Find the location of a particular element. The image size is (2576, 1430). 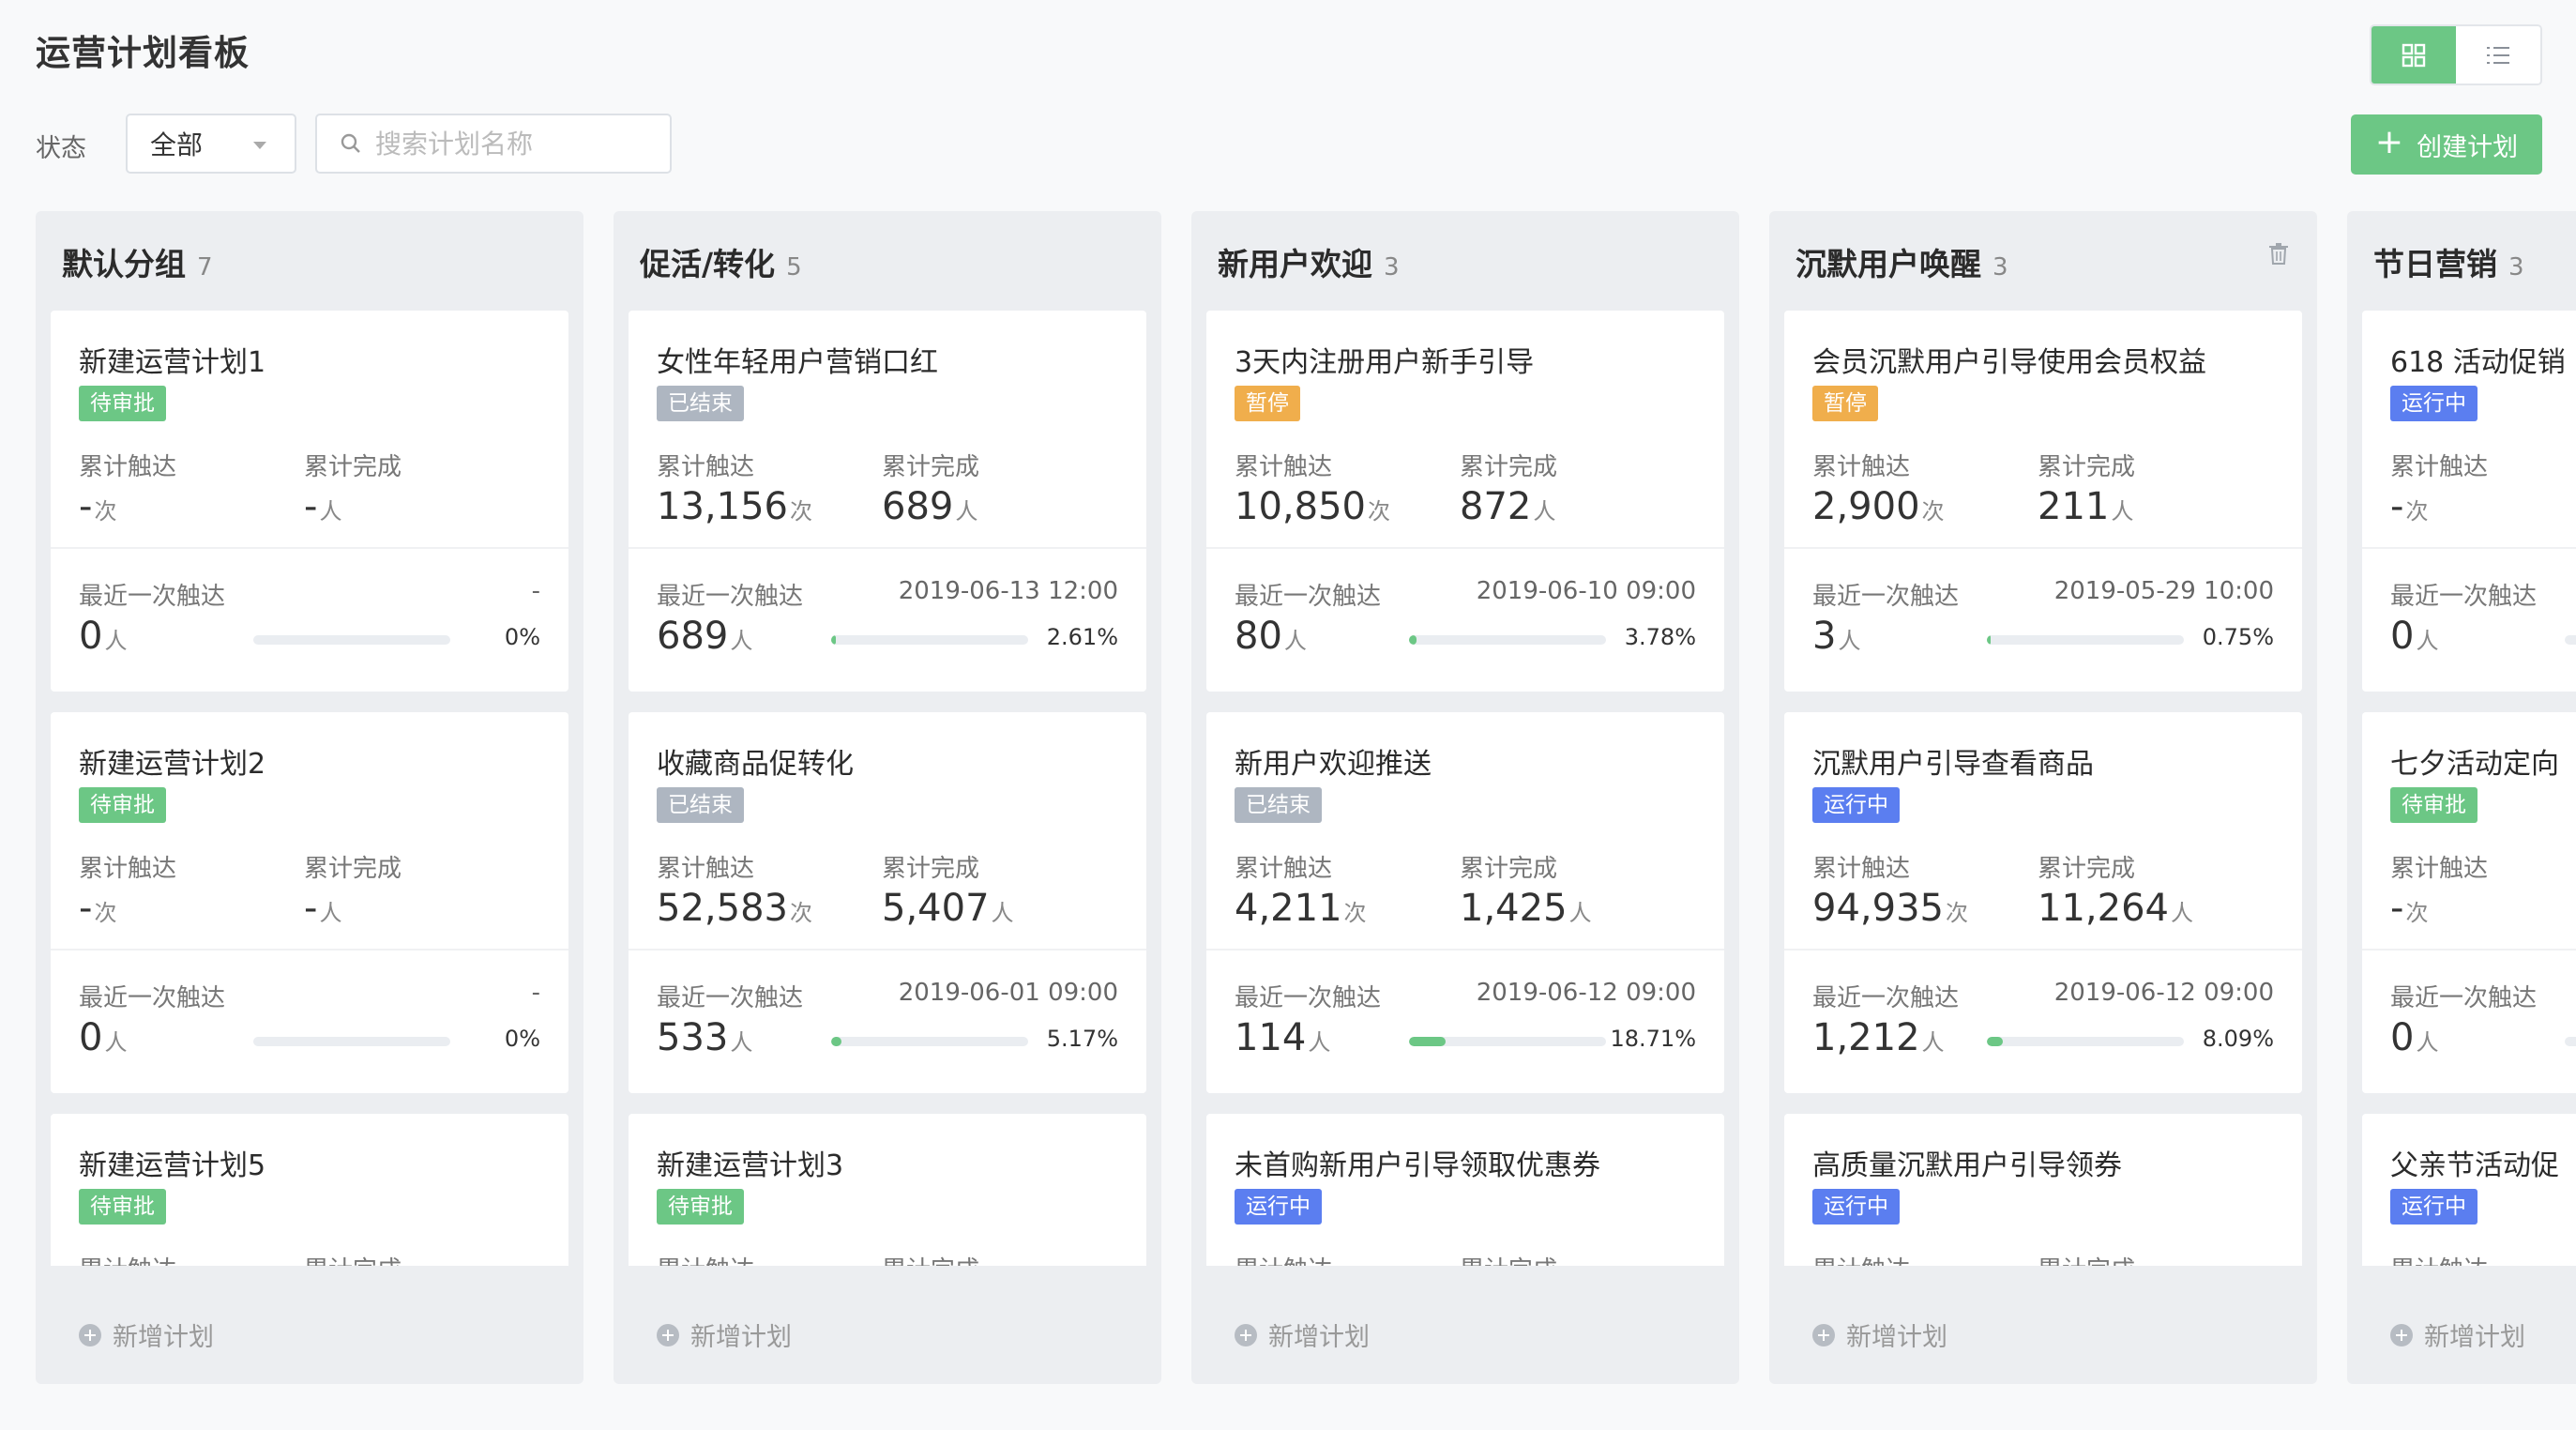

total-complete-number: 5,407 is located at coordinates (936, 908).